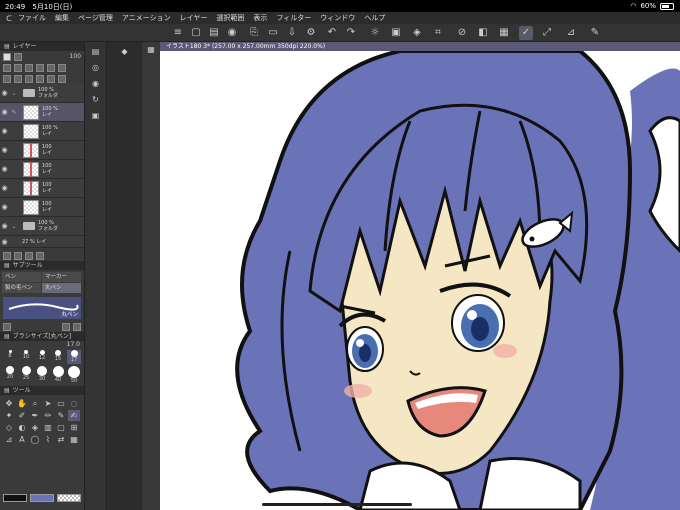  What do you see at coordinates (61, 403) in the screenshot?
I see `selection-tool-icon: ▭` at bounding box center [61, 403].